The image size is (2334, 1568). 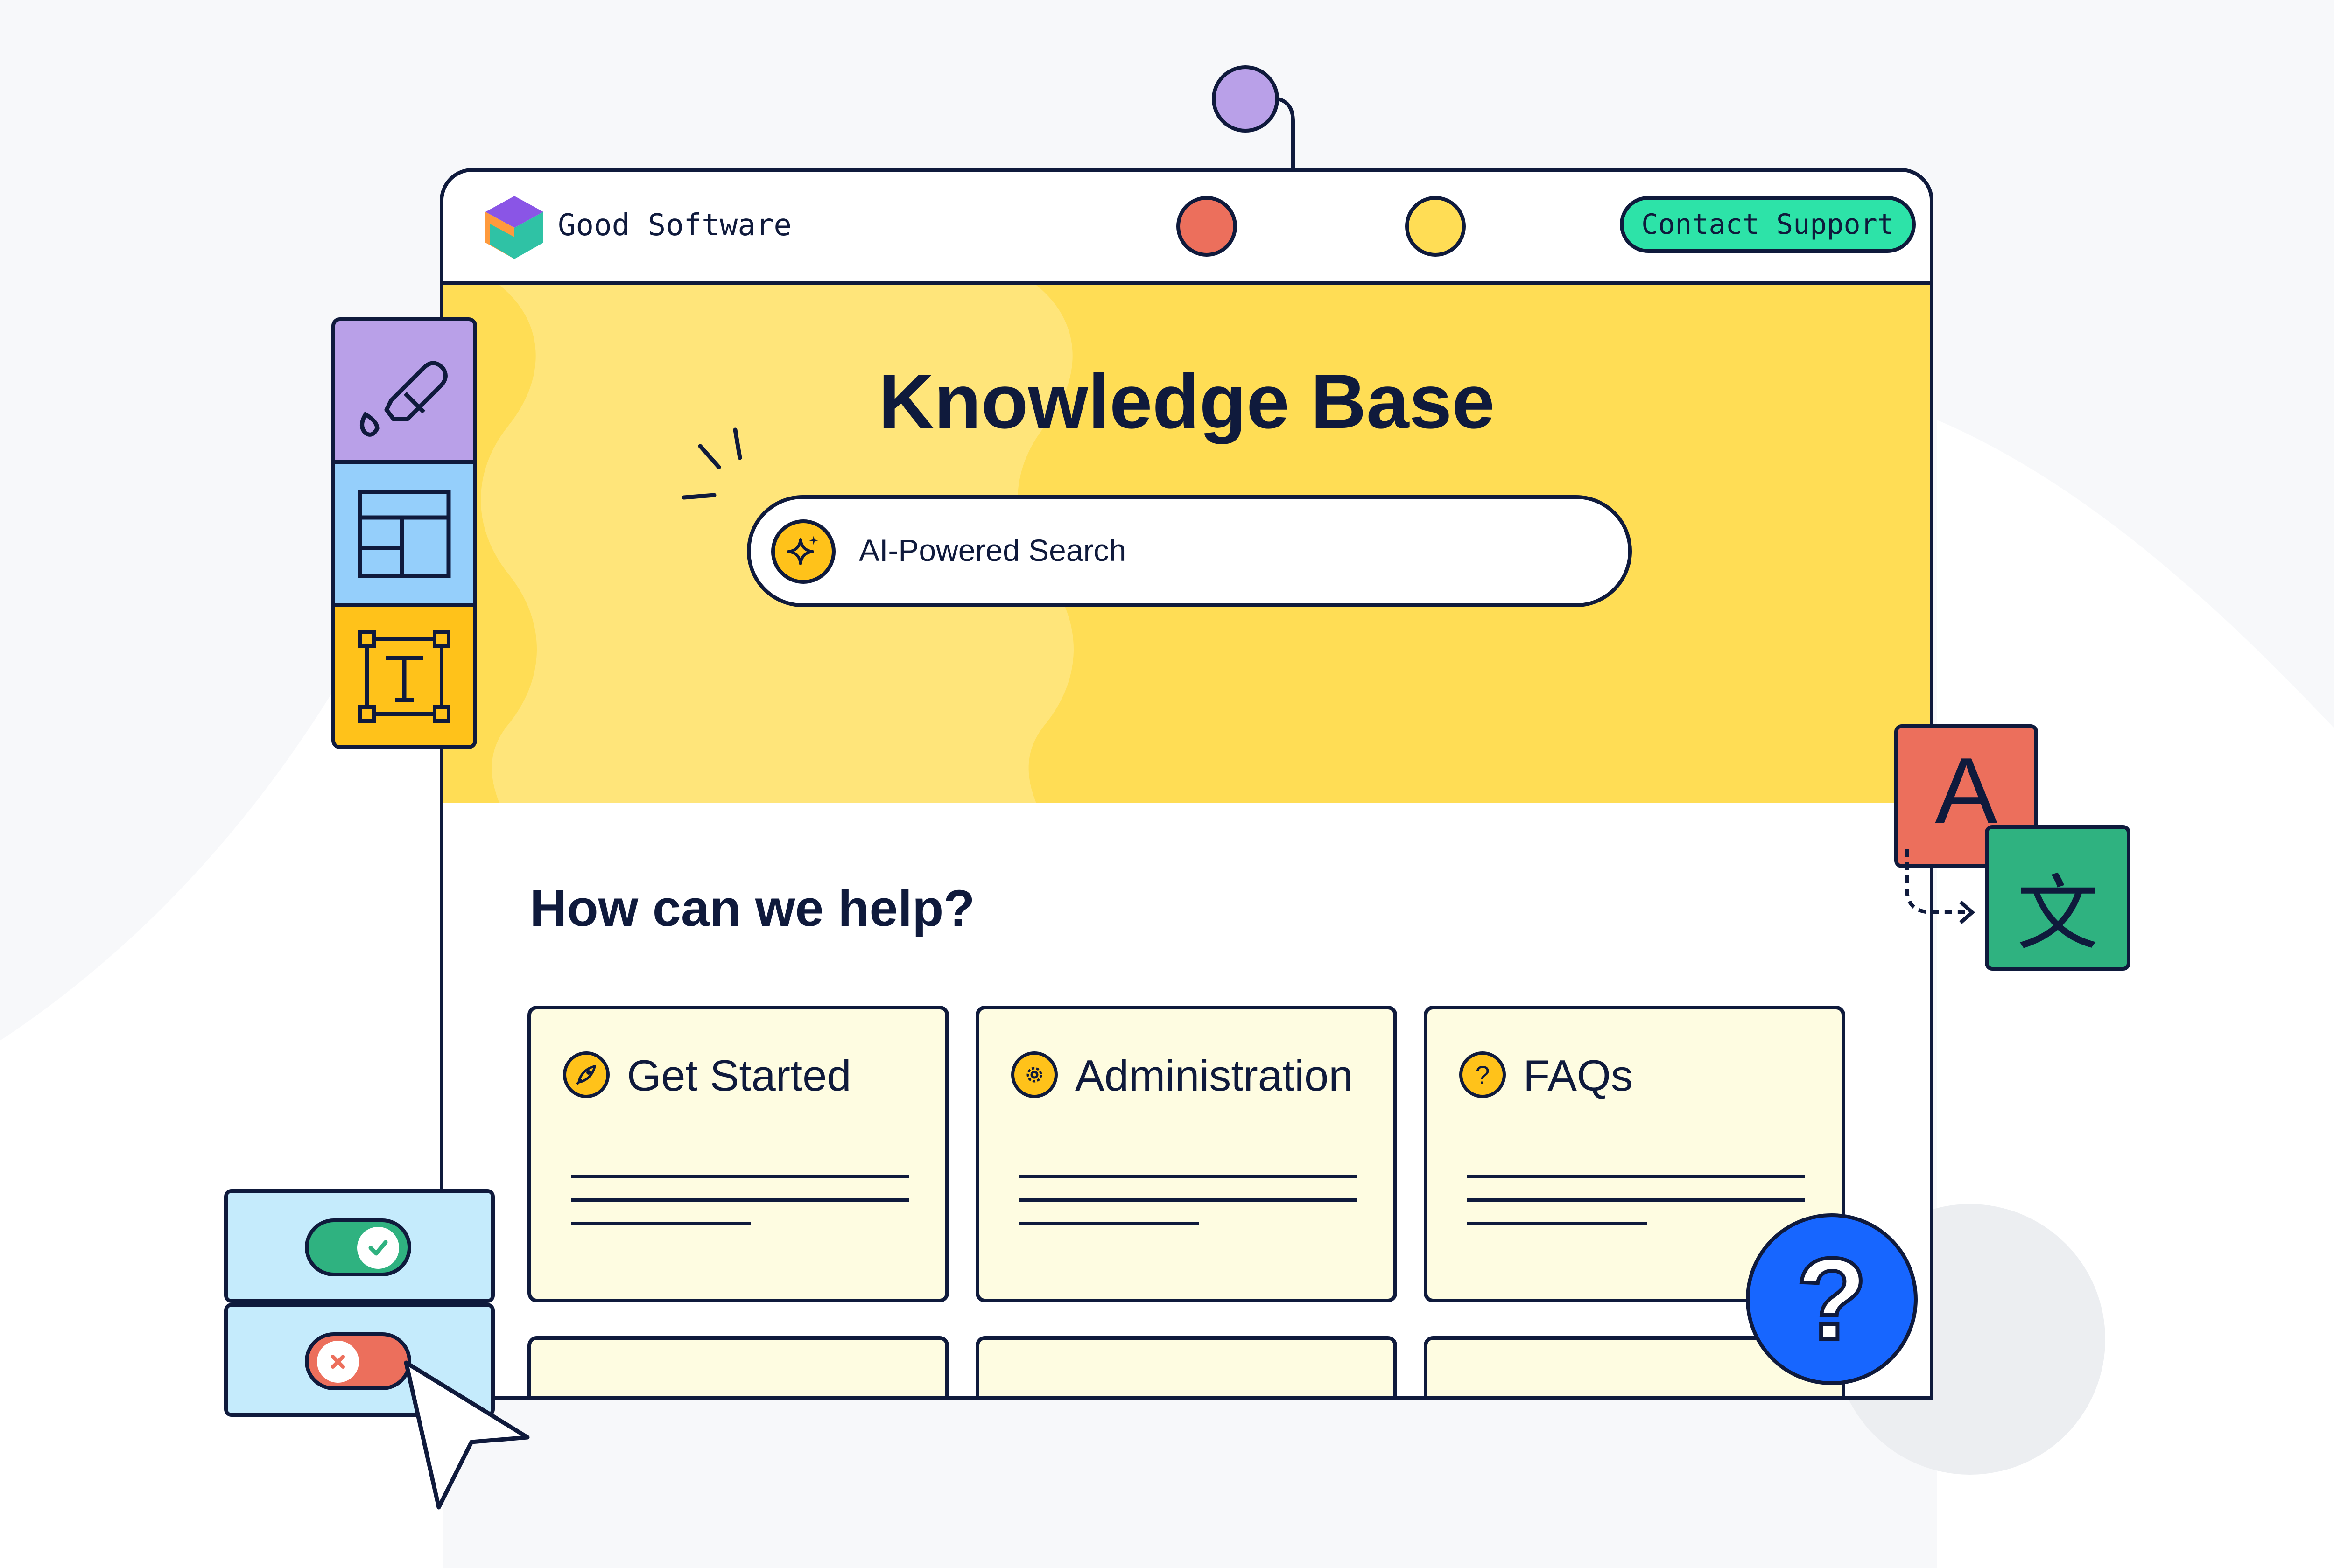 What do you see at coordinates (338, 1362) in the screenshot?
I see `x-icon` at bounding box center [338, 1362].